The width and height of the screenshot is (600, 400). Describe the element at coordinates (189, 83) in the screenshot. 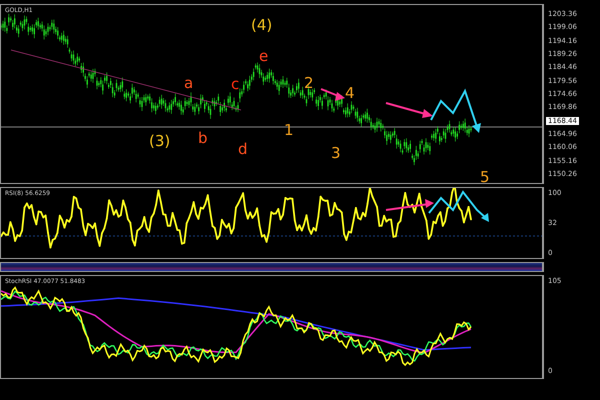

I see `wave-label: a` at that location.